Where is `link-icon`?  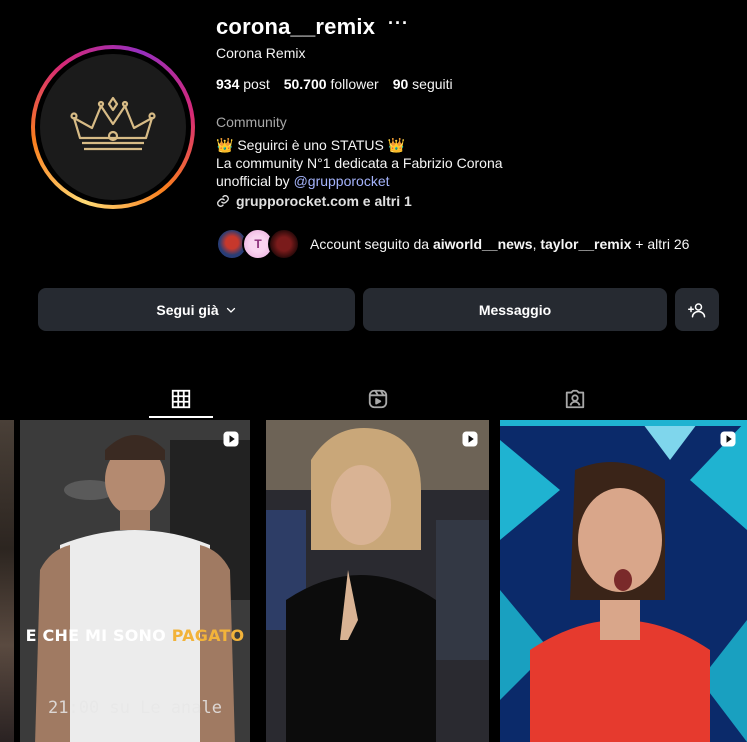 link-icon is located at coordinates (223, 201).